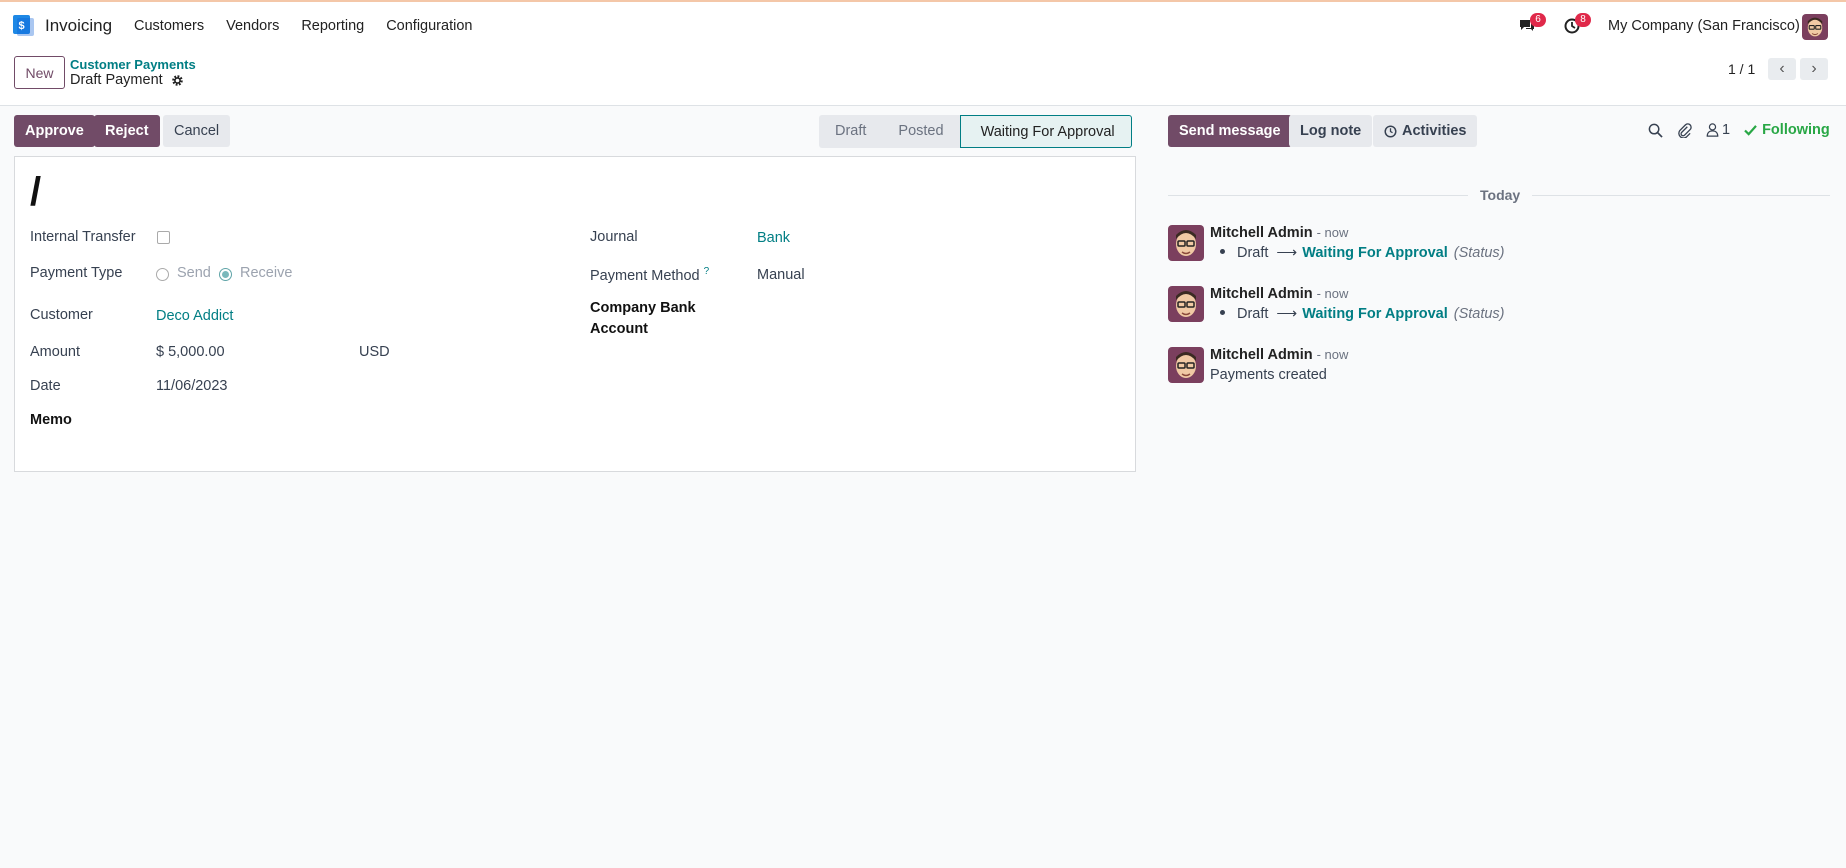 This screenshot has height=868, width=1846. What do you see at coordinates (1741, 69) in the screenshot?
I see `pager-value: 1 / 1` at bounding box center [1741, 69].